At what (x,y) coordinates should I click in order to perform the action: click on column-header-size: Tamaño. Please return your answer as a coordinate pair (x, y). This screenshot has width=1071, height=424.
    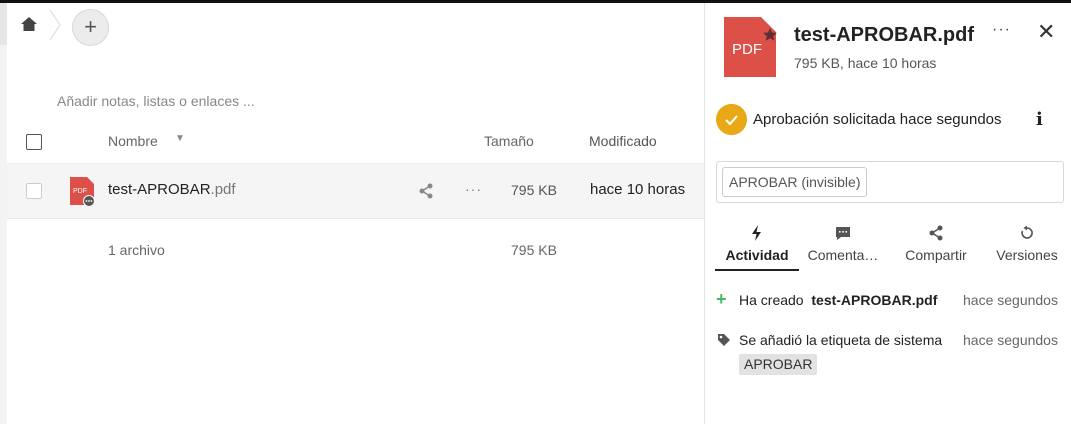
    Looking at the image, I should click on (509, 141).